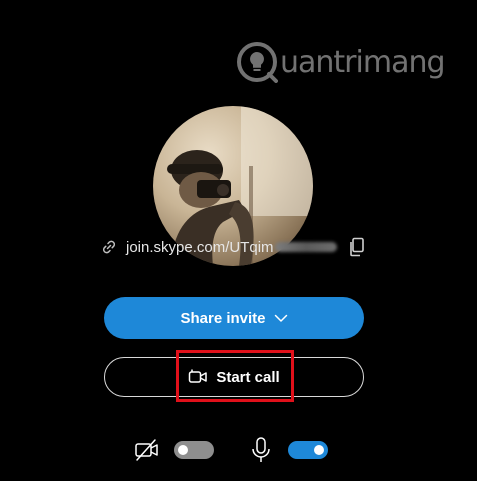 Image resolution: width=477 pixels, height=481 pixels. I want to click on microphone-icon, so click(261, 449).